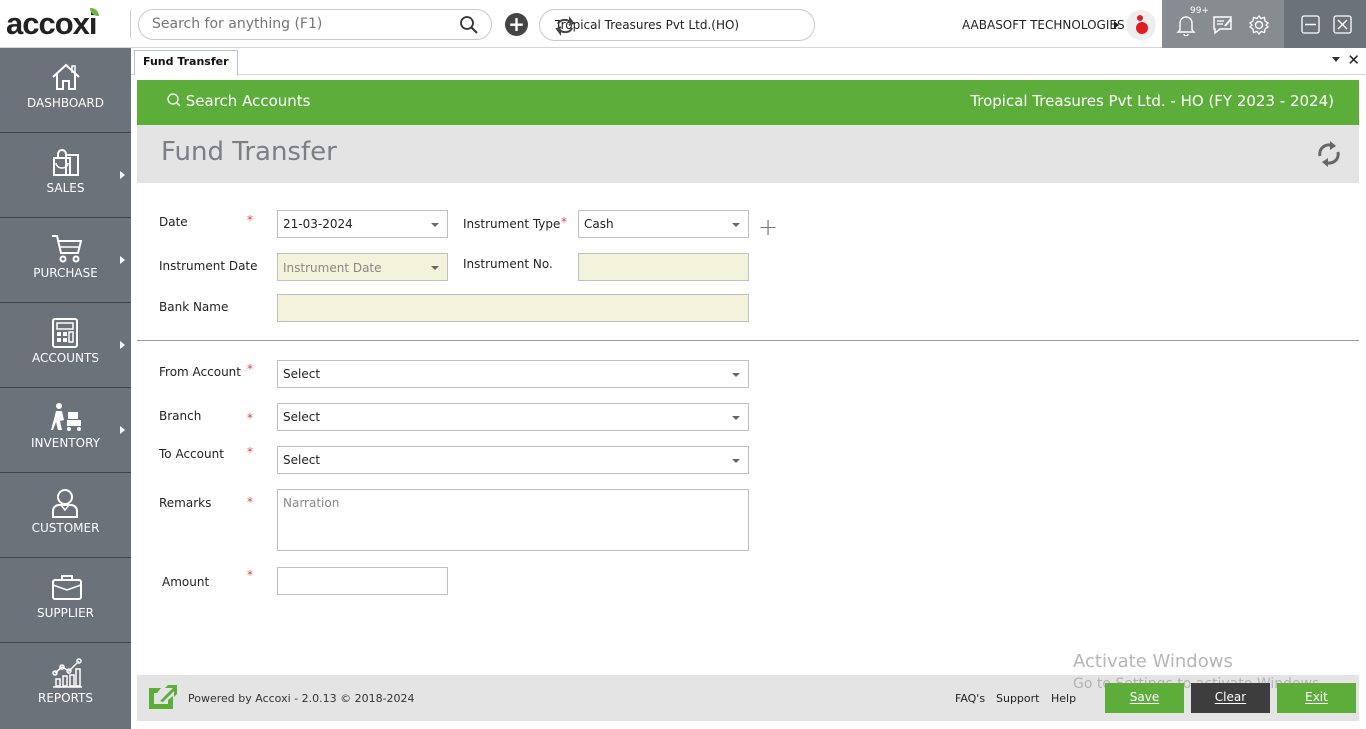  I want to click on trolley-icon, so click(66, 417).